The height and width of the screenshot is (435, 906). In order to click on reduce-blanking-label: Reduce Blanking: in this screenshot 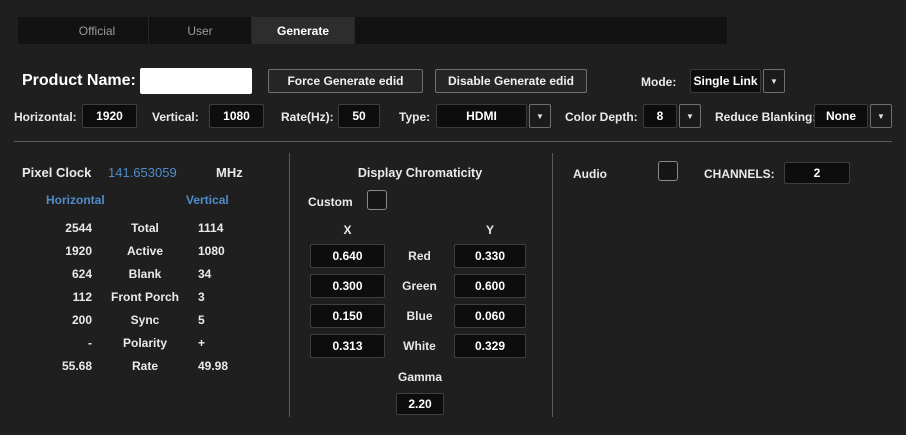, I will do `click(766, 117)`.